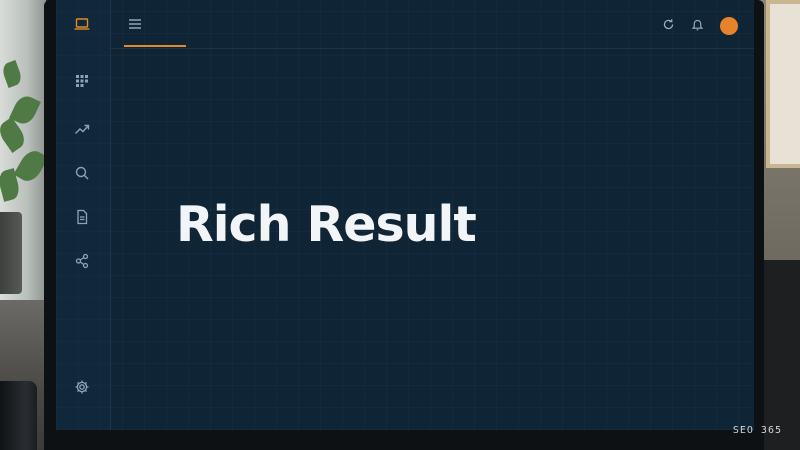  I want to click on sidebar, so click(83, 215).